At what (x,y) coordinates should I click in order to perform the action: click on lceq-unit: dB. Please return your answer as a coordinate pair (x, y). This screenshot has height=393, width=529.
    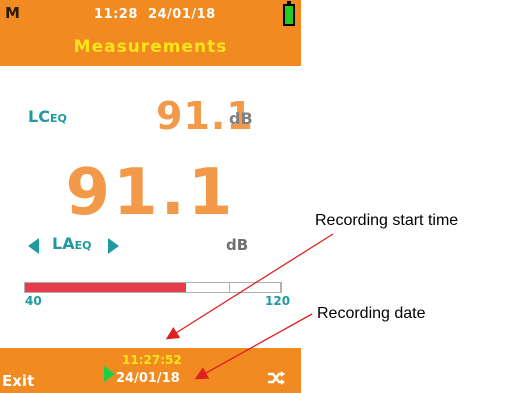
    Looking at the image, I should click on (241, 118).